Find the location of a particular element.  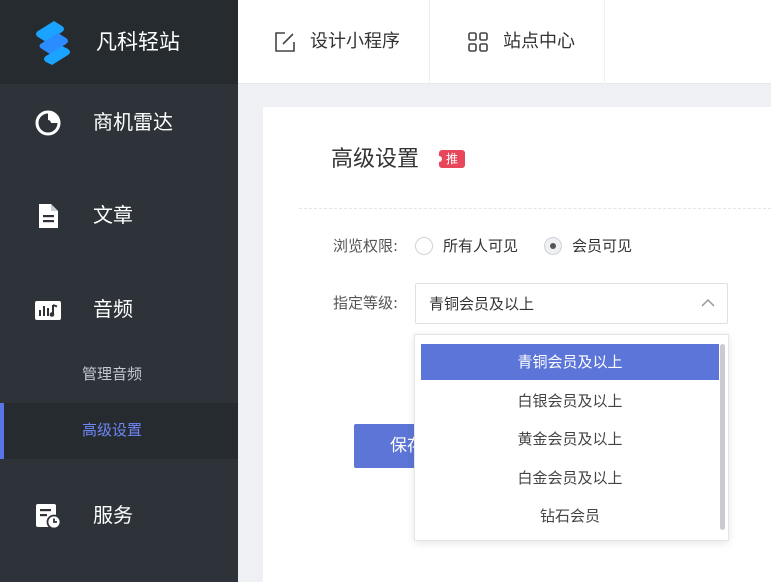

radio-members-only-label: 会员可见 is located at coordinates (602, 246).